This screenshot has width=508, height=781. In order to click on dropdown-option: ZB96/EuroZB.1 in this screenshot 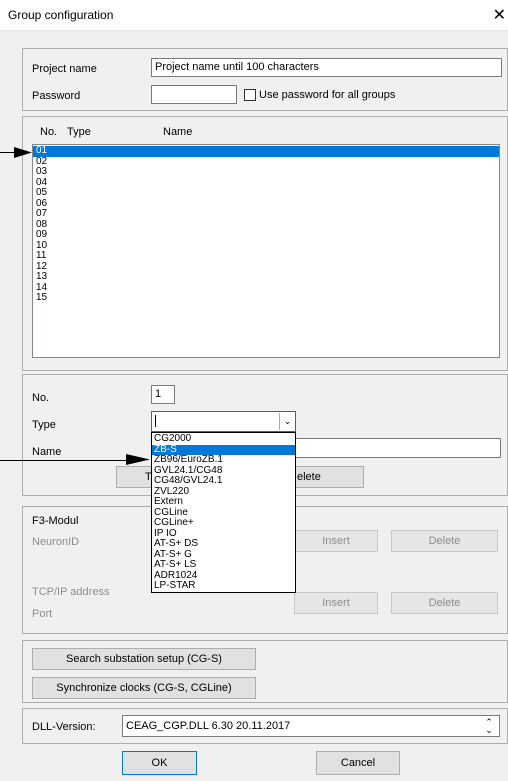, I will do `click(223, 460)`.